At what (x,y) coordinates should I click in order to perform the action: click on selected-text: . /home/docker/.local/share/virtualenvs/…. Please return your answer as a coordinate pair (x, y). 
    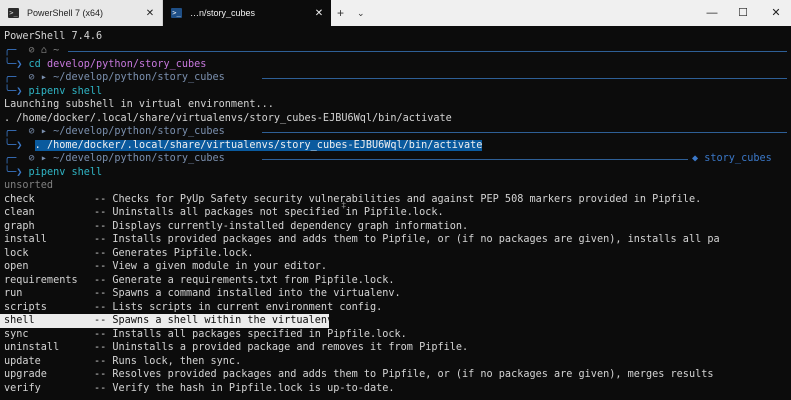
    Looking at the image, I should click on (258, 145).